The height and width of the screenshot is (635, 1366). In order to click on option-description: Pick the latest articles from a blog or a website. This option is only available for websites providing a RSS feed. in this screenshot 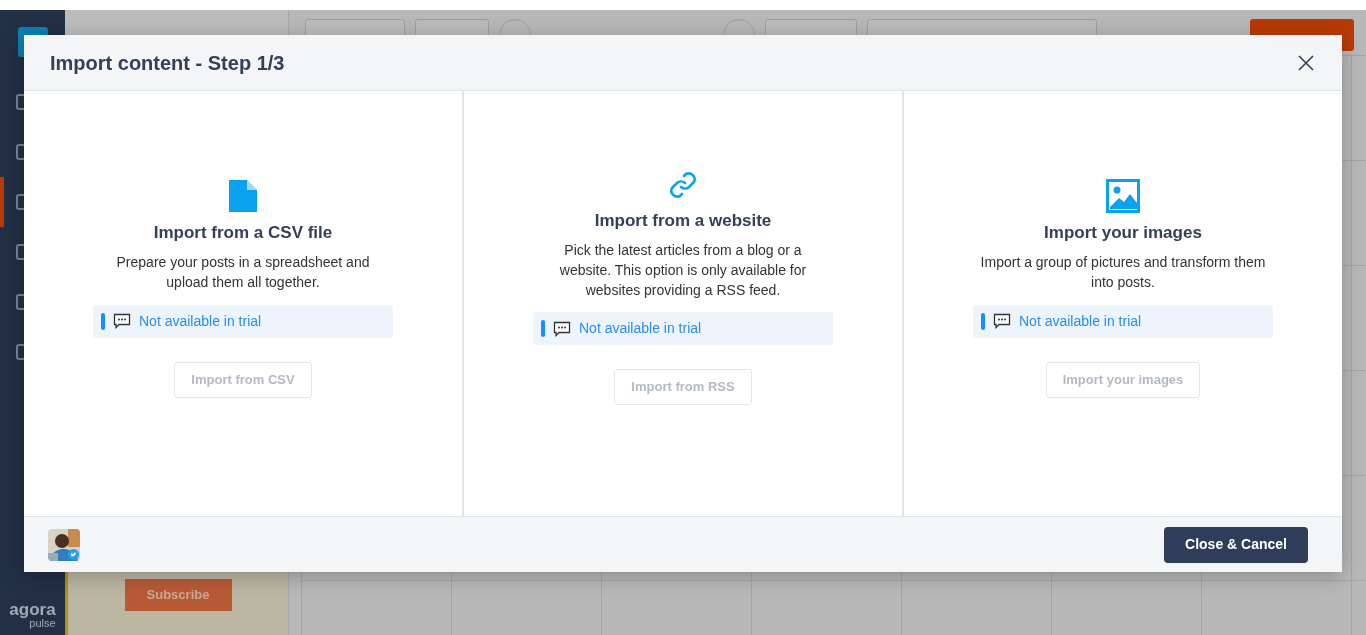, I will do `click(683, 270)`.